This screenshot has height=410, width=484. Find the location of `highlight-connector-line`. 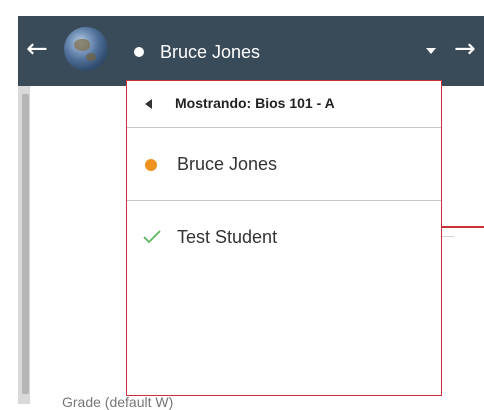

highlight-connector-line is located at coordinates (463, 227).